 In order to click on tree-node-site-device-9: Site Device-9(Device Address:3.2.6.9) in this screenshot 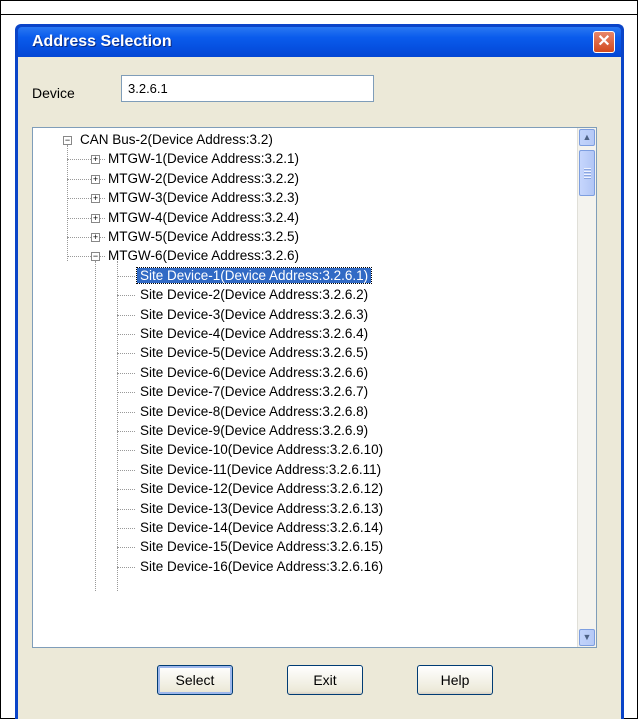, I will do `click(254, 431)`.